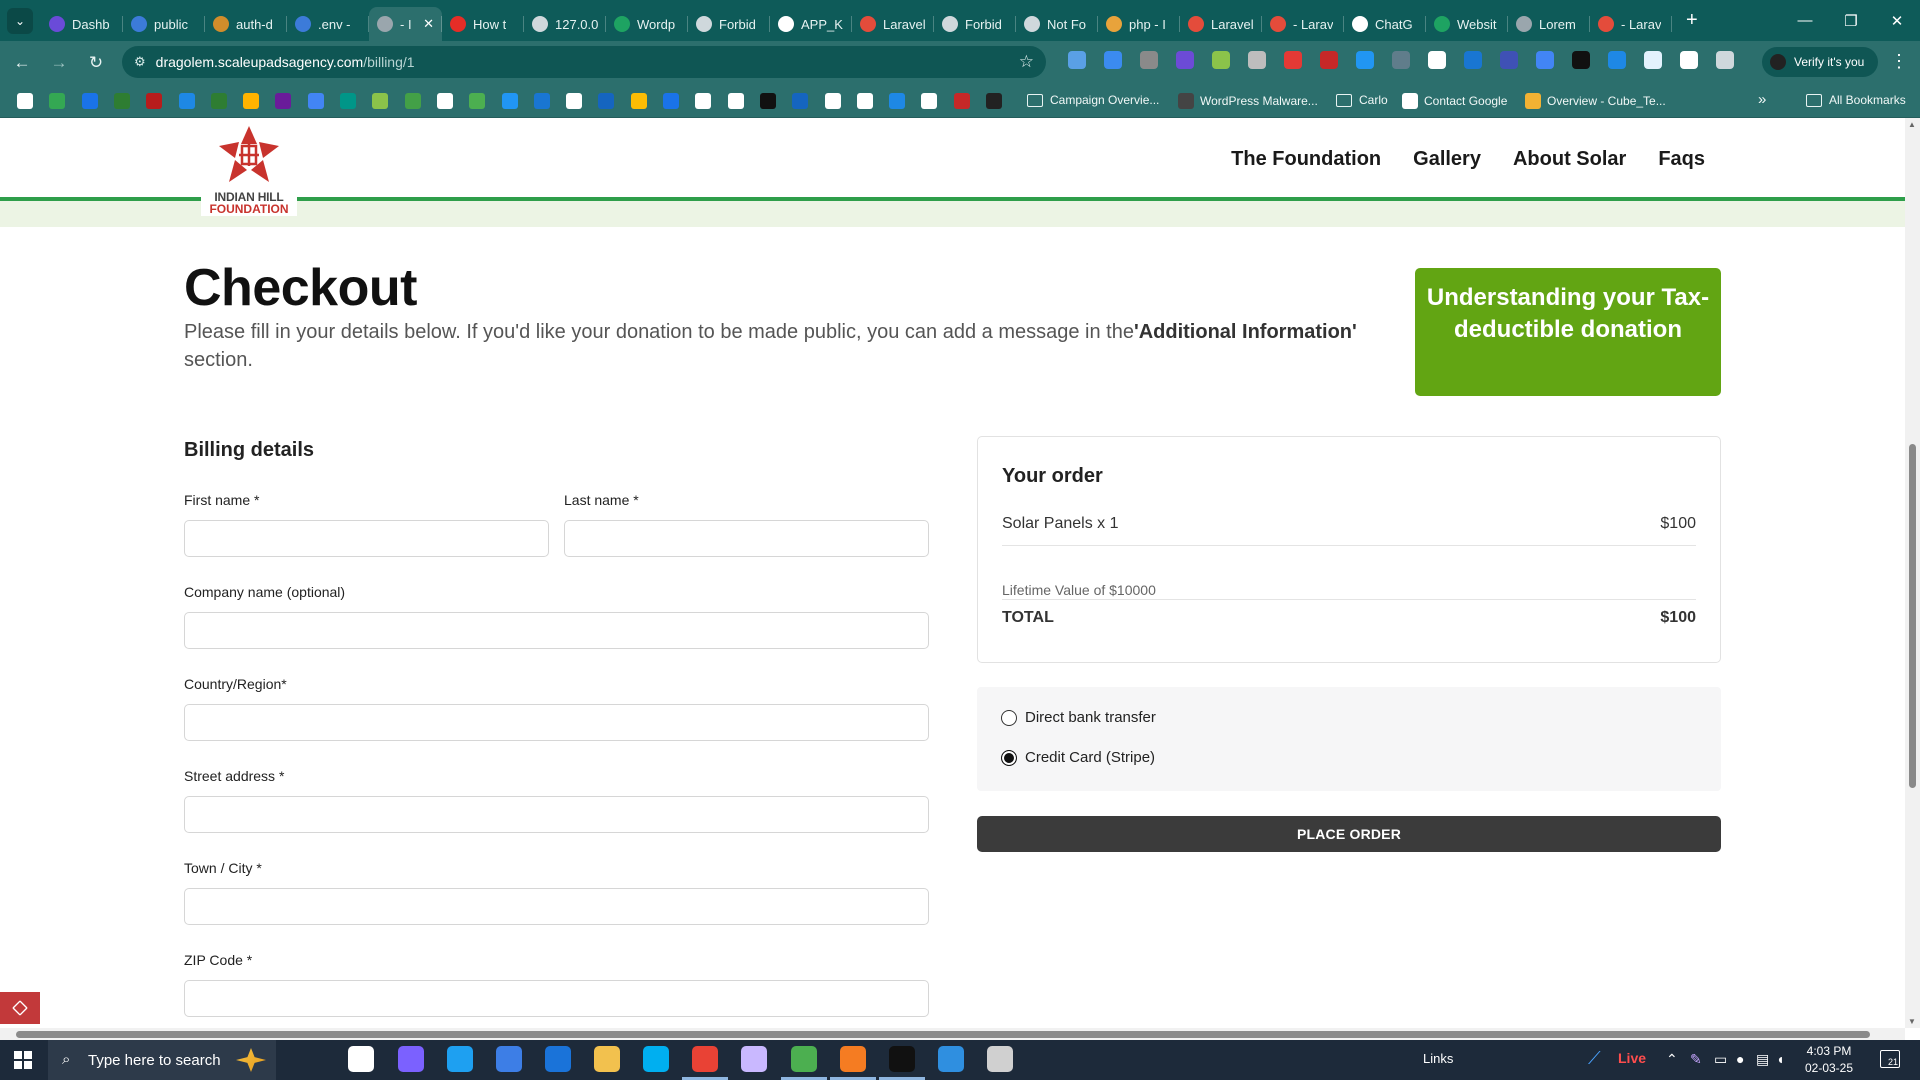 This screenshot has width=1920, height=1080. Describe the element at coordinates (1681, 159) in the screenshot. I see `nav-faqs: Faqs` at that location.